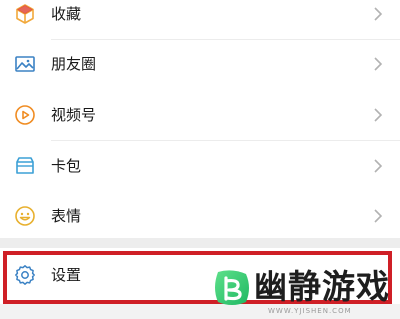  I want to click on card-wallet-icon, so click(25, 166).